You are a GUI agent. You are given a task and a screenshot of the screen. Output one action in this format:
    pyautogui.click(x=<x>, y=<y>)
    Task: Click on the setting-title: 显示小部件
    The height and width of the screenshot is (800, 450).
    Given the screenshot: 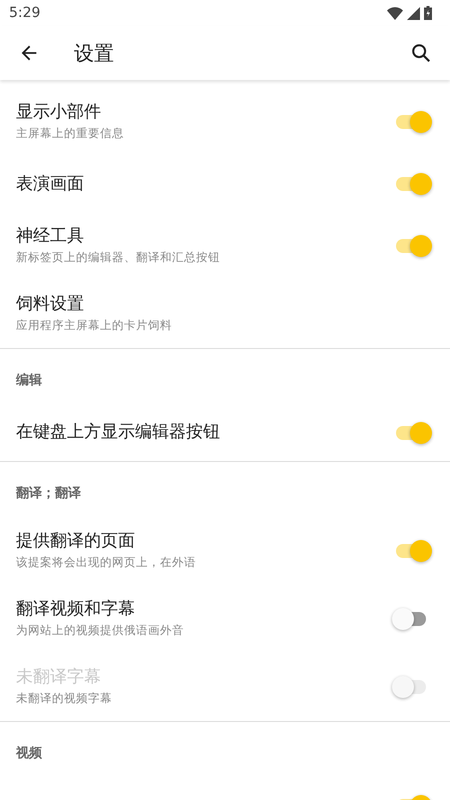 What is the action you would take?
    pyautogui.click(x=59, y=112)
    